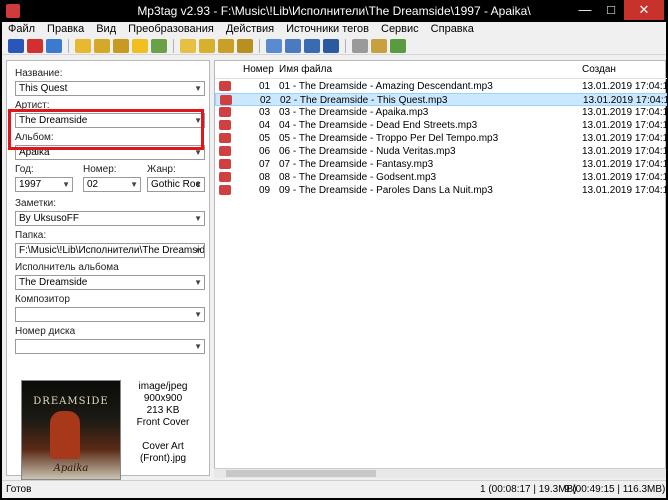 This screenshot has height=500, width=668. Describe the element at coordinates (258, 69) in the screenshot. I see `column-track: Номер` at that location.